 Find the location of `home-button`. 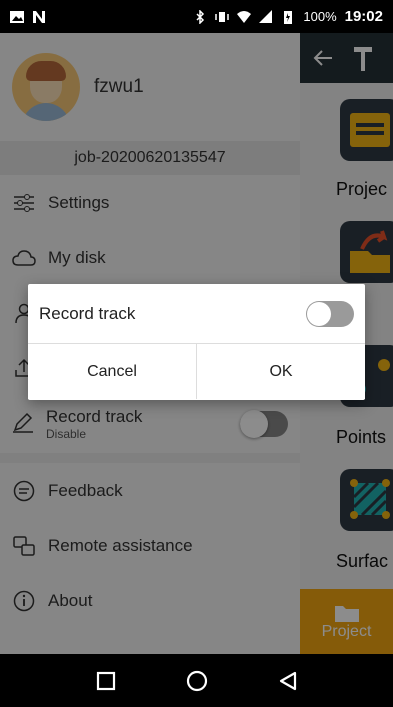

home-button is located at coordinates (197, 681).